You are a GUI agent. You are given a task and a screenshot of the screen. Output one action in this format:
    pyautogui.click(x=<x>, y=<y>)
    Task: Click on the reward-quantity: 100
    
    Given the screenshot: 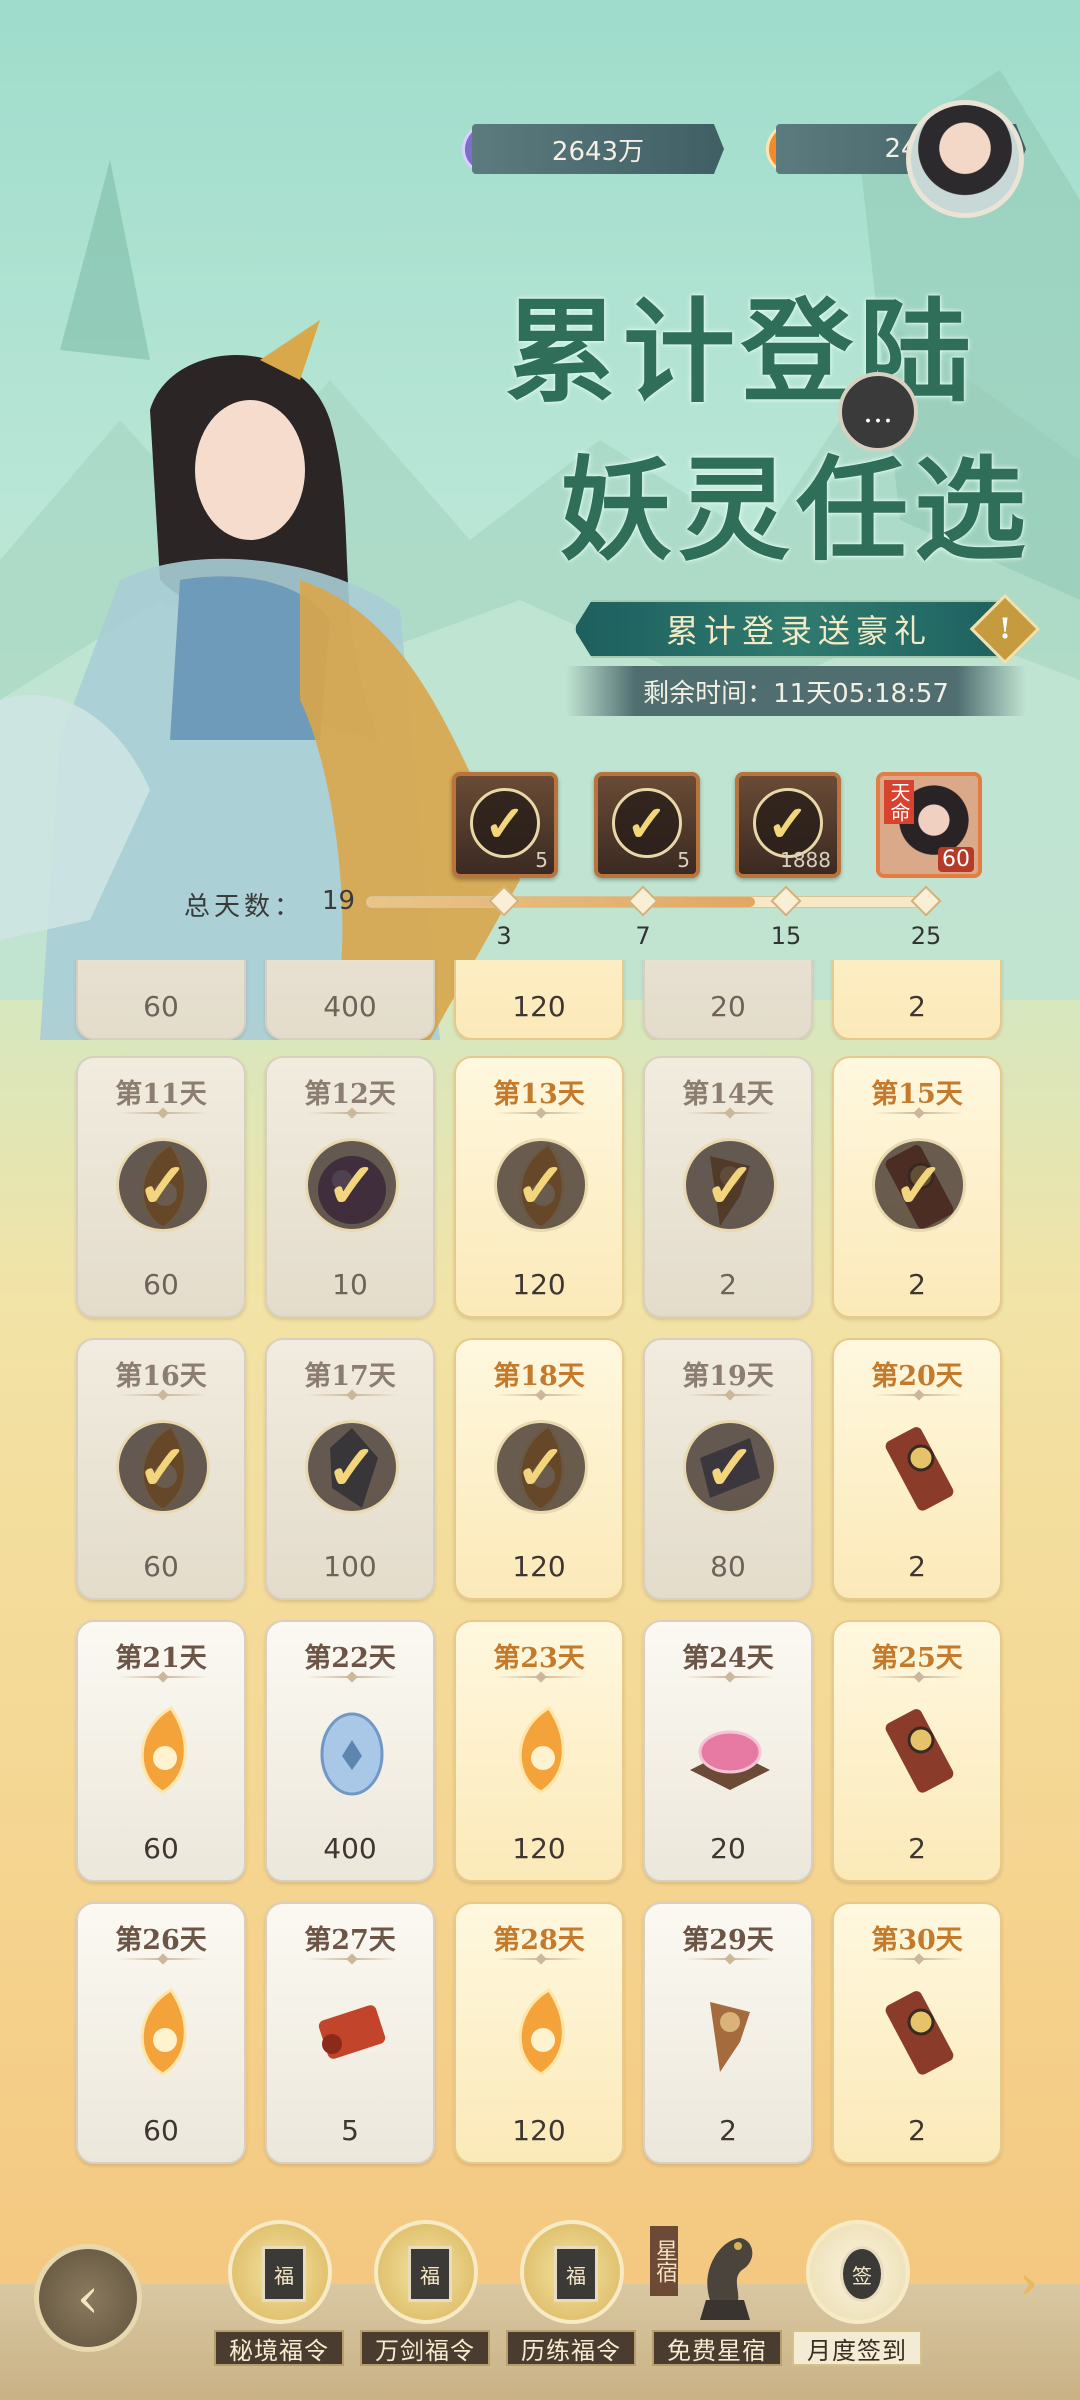 What is the action you would take?
    pyautogui.click(x=350, y=1566)
    